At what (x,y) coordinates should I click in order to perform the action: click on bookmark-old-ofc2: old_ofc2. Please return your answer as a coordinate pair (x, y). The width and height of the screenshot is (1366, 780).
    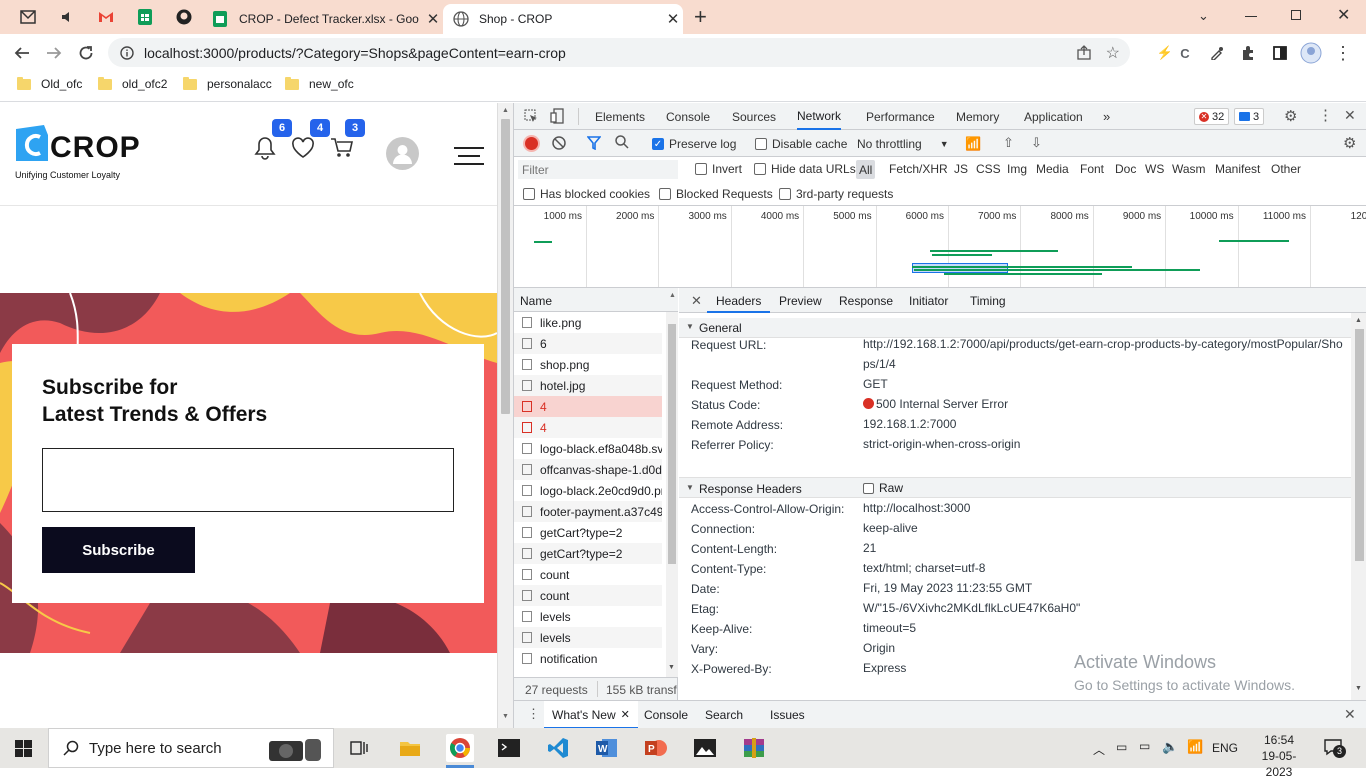
    Looking at the image, I should click on (132, 83).